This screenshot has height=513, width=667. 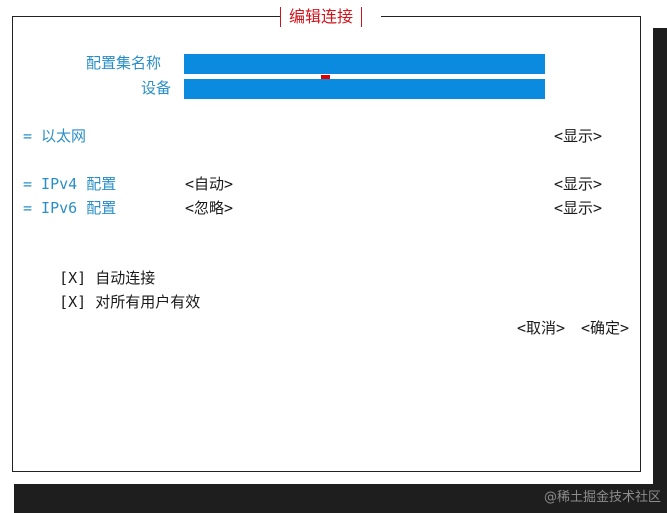 I want to click on frame-left, so click(x=12, y=244).